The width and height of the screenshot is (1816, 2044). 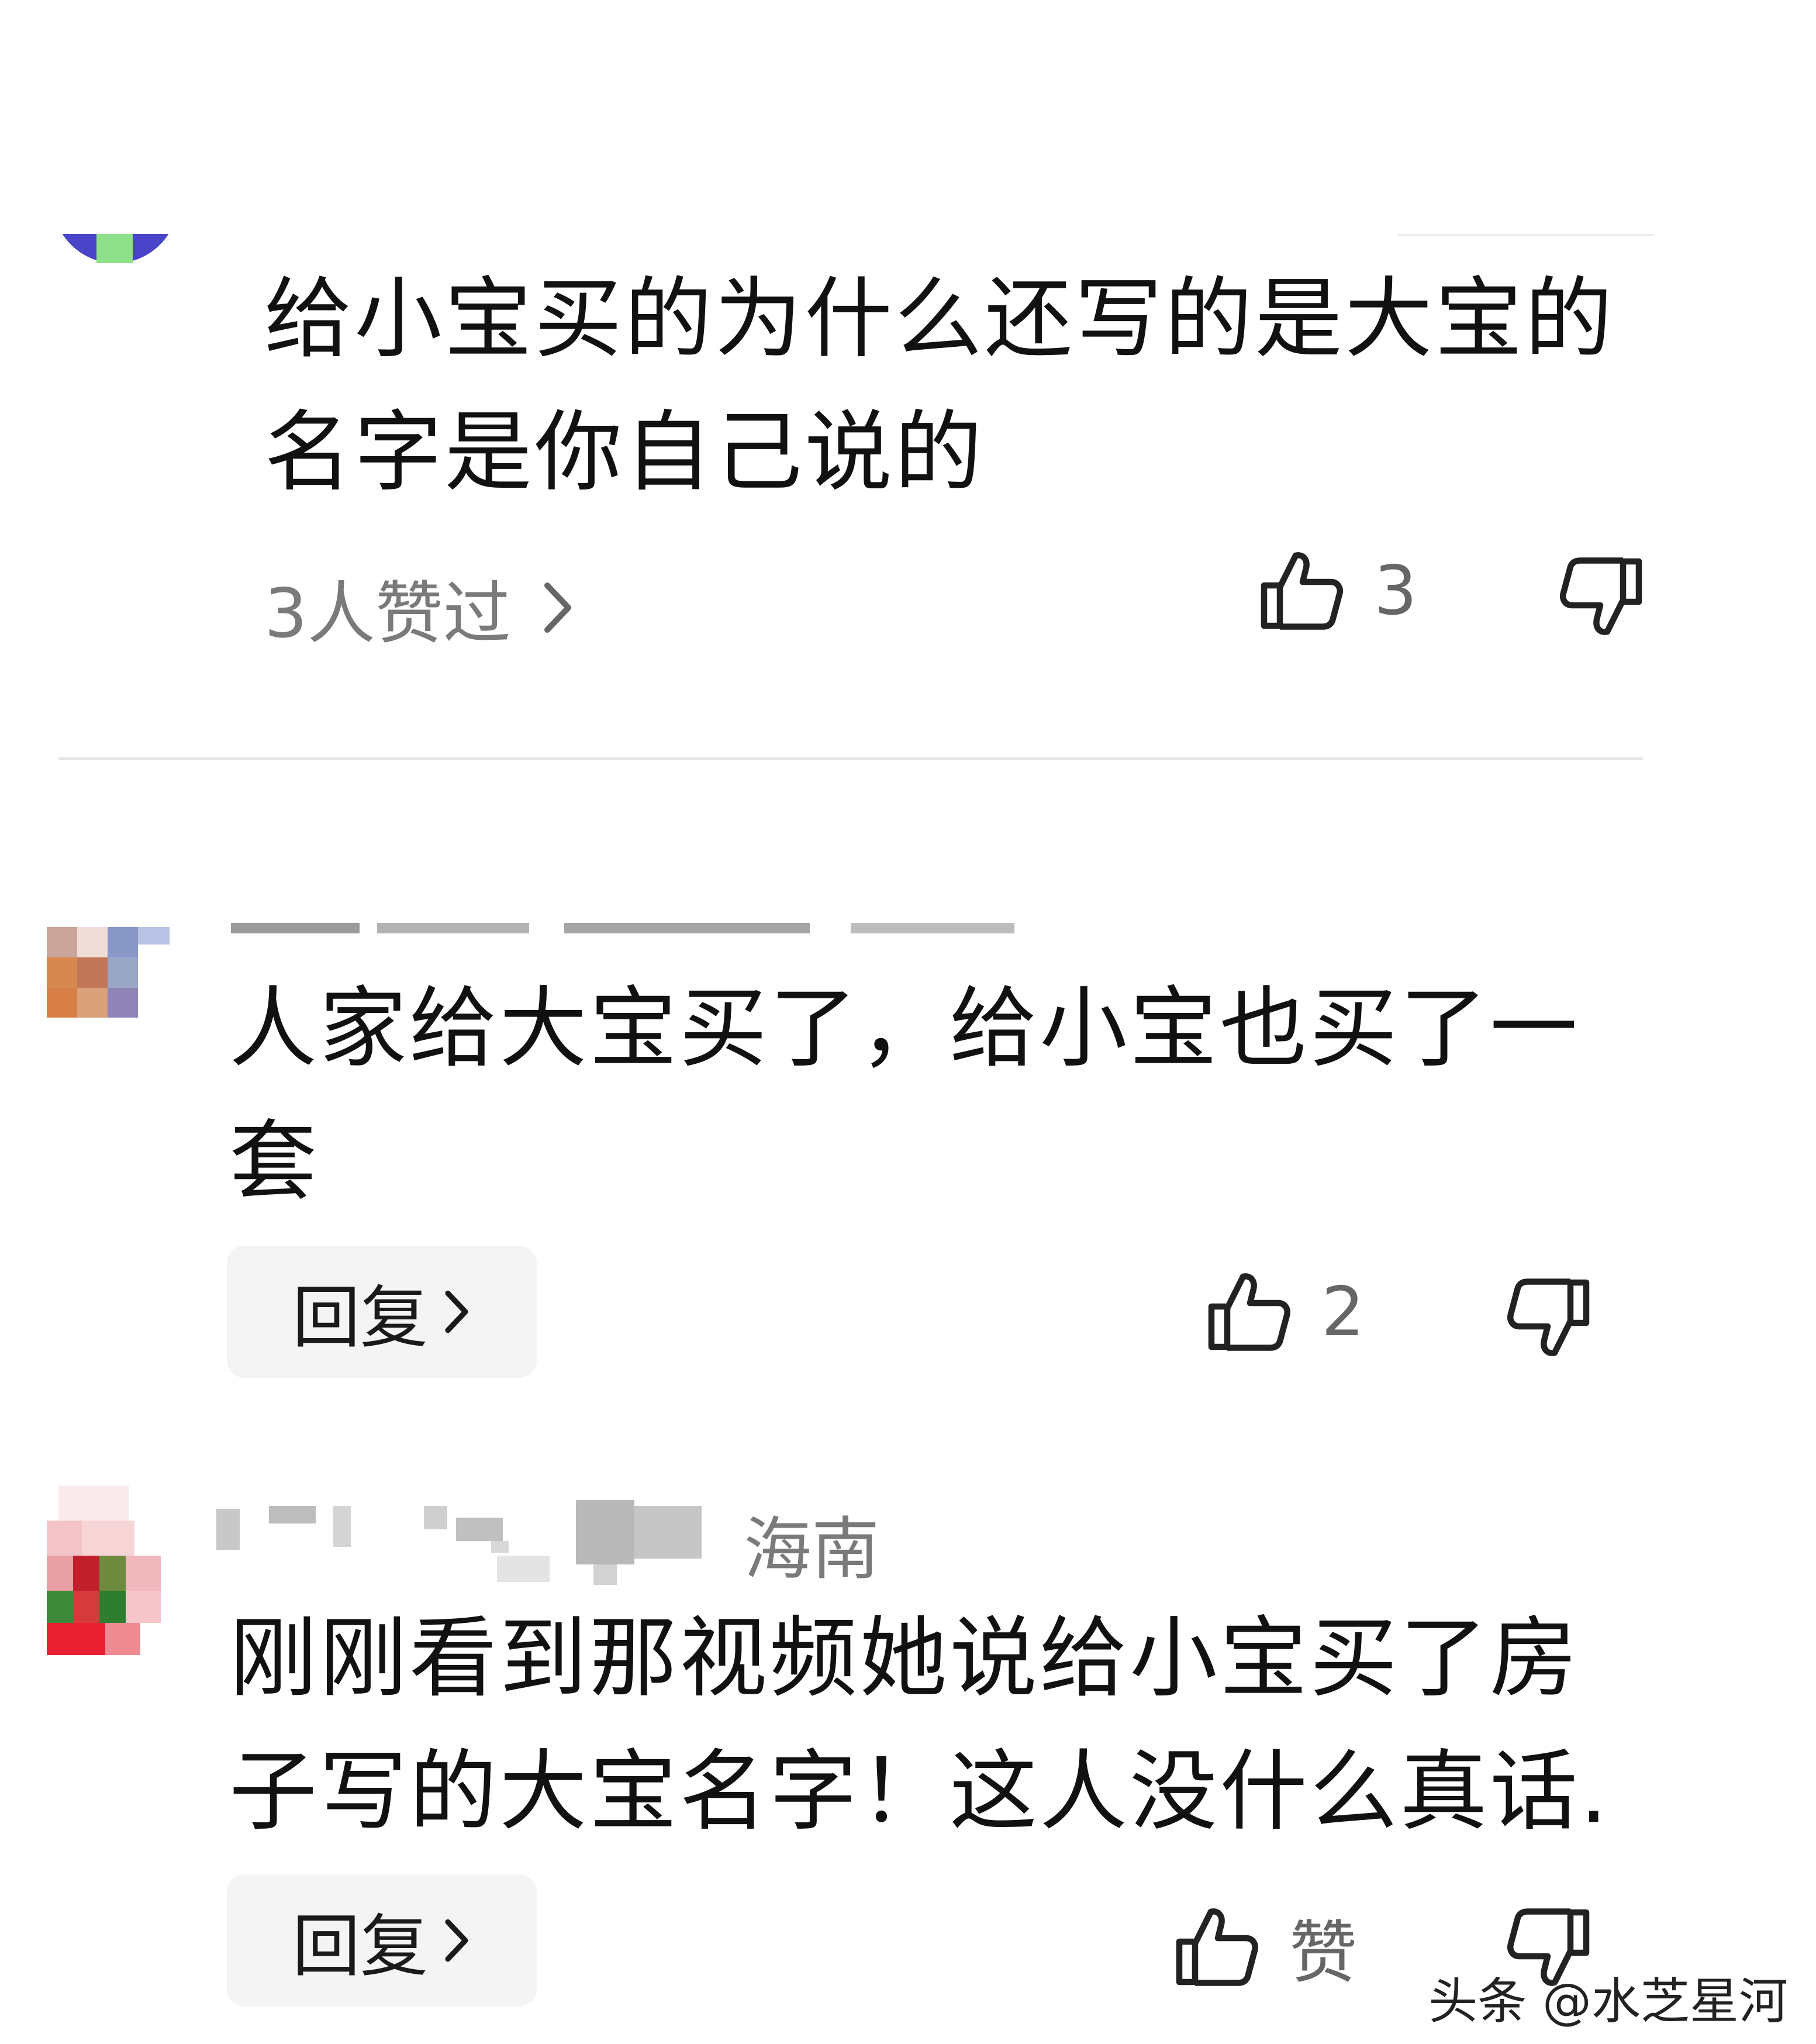 I want to click on like-button: 赞, so click(x=1264, y=1947).